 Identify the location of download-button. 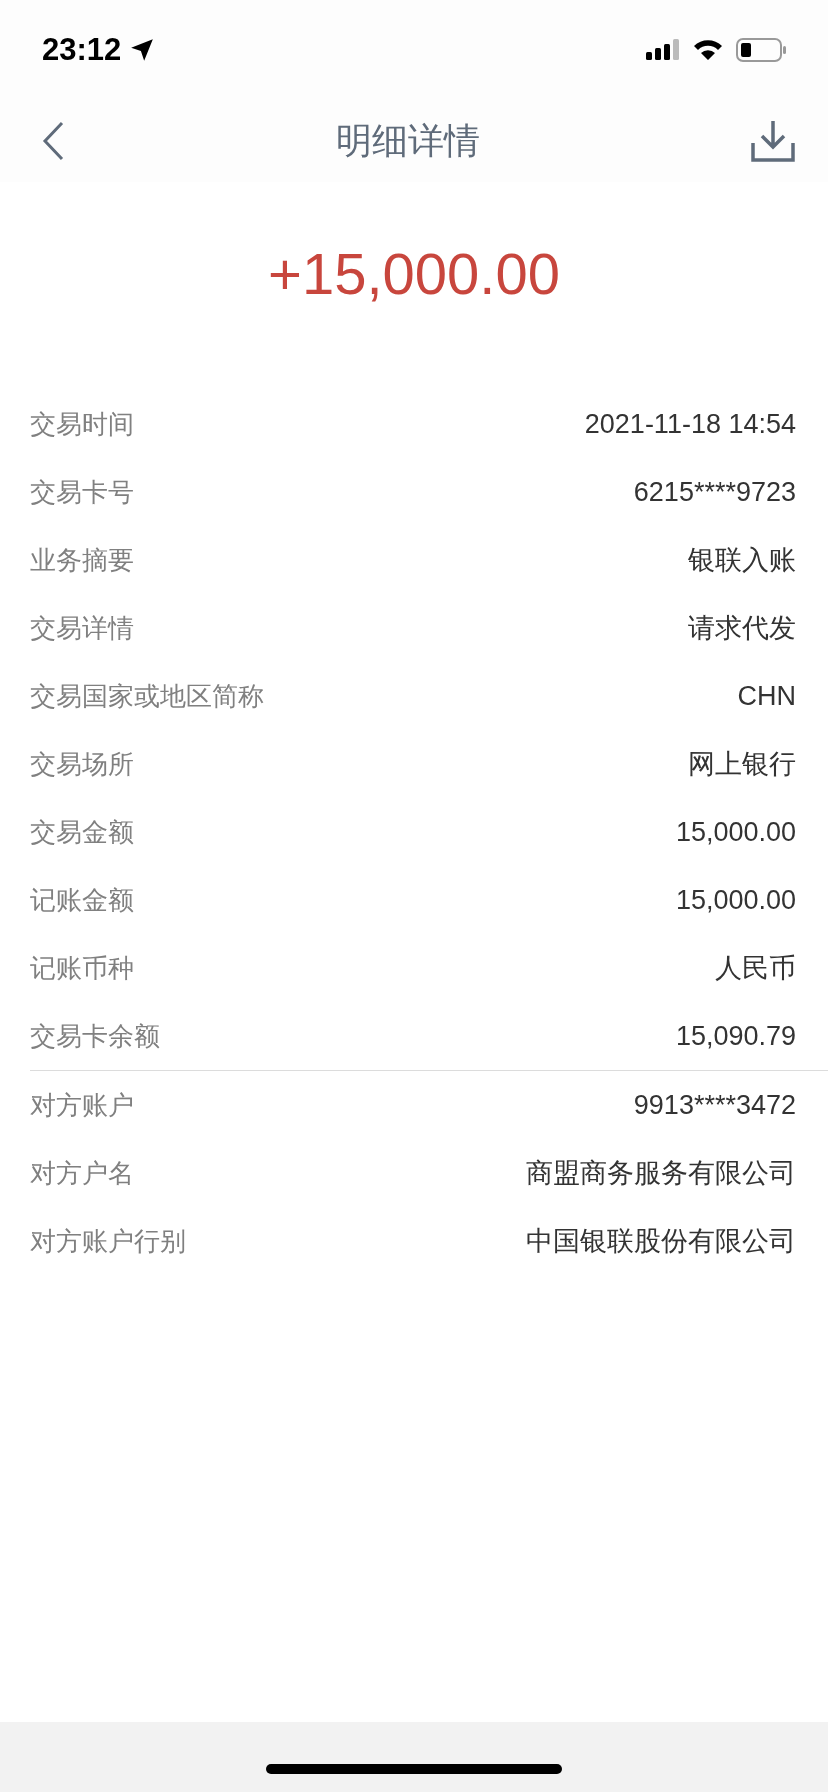
(773, 141).